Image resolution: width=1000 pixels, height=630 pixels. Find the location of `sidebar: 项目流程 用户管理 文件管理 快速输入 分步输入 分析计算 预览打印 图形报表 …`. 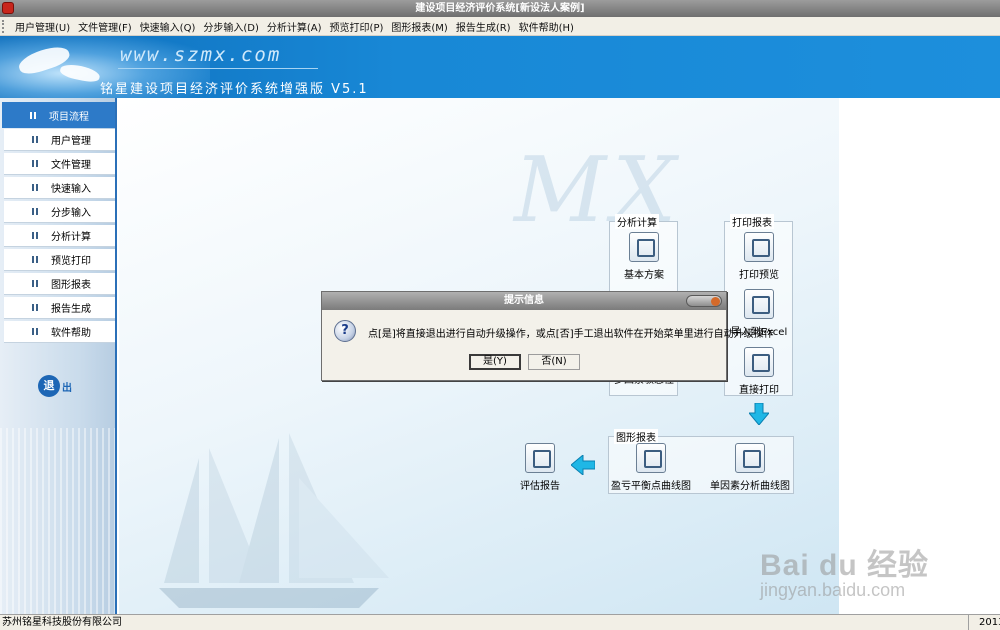

sidebar: 项目流程 用户管理 文件管理 快速输入 分步输入 分析计算 预览打印 图形报表 … is located at coordinates (58, 356).